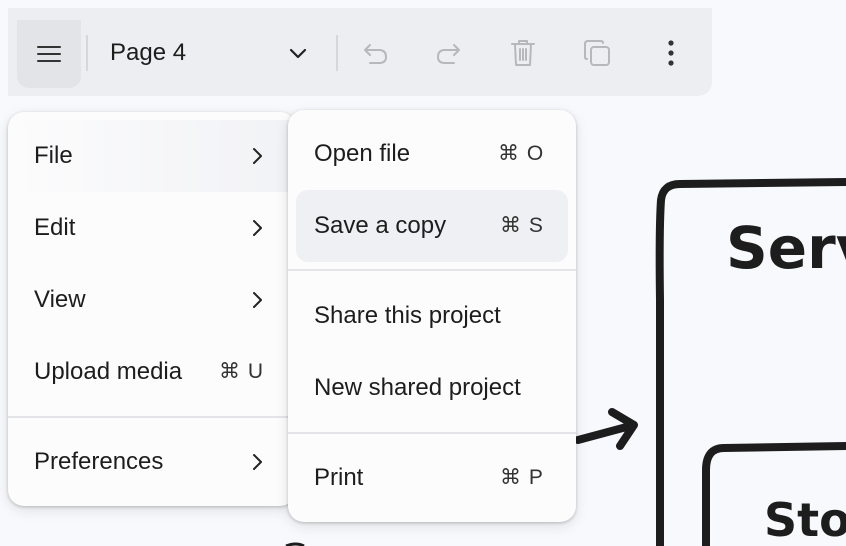 This screenshot has width=846, height=546. What do you see at coordinates (521, 153) in the screenshot?
I see `shortcut-label: ⌘ O` at bounding box center [521, 153].